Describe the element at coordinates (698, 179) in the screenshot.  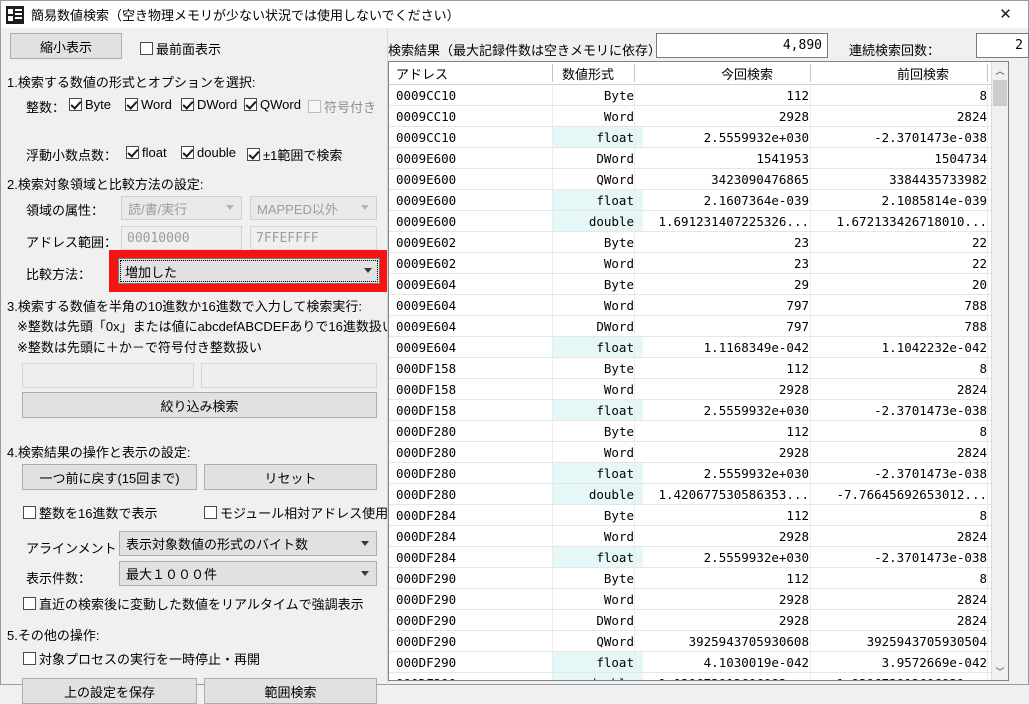
I see `table-row: 0009E600 QWord 3423090476865 3384435733982` at that location.